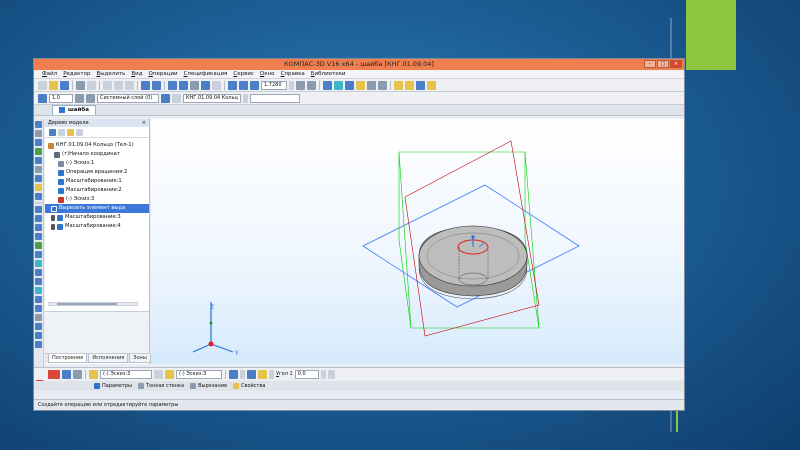  Describe the element at coordinates (676, 64) in the screenshot. I see `close-button: ×` at that location.